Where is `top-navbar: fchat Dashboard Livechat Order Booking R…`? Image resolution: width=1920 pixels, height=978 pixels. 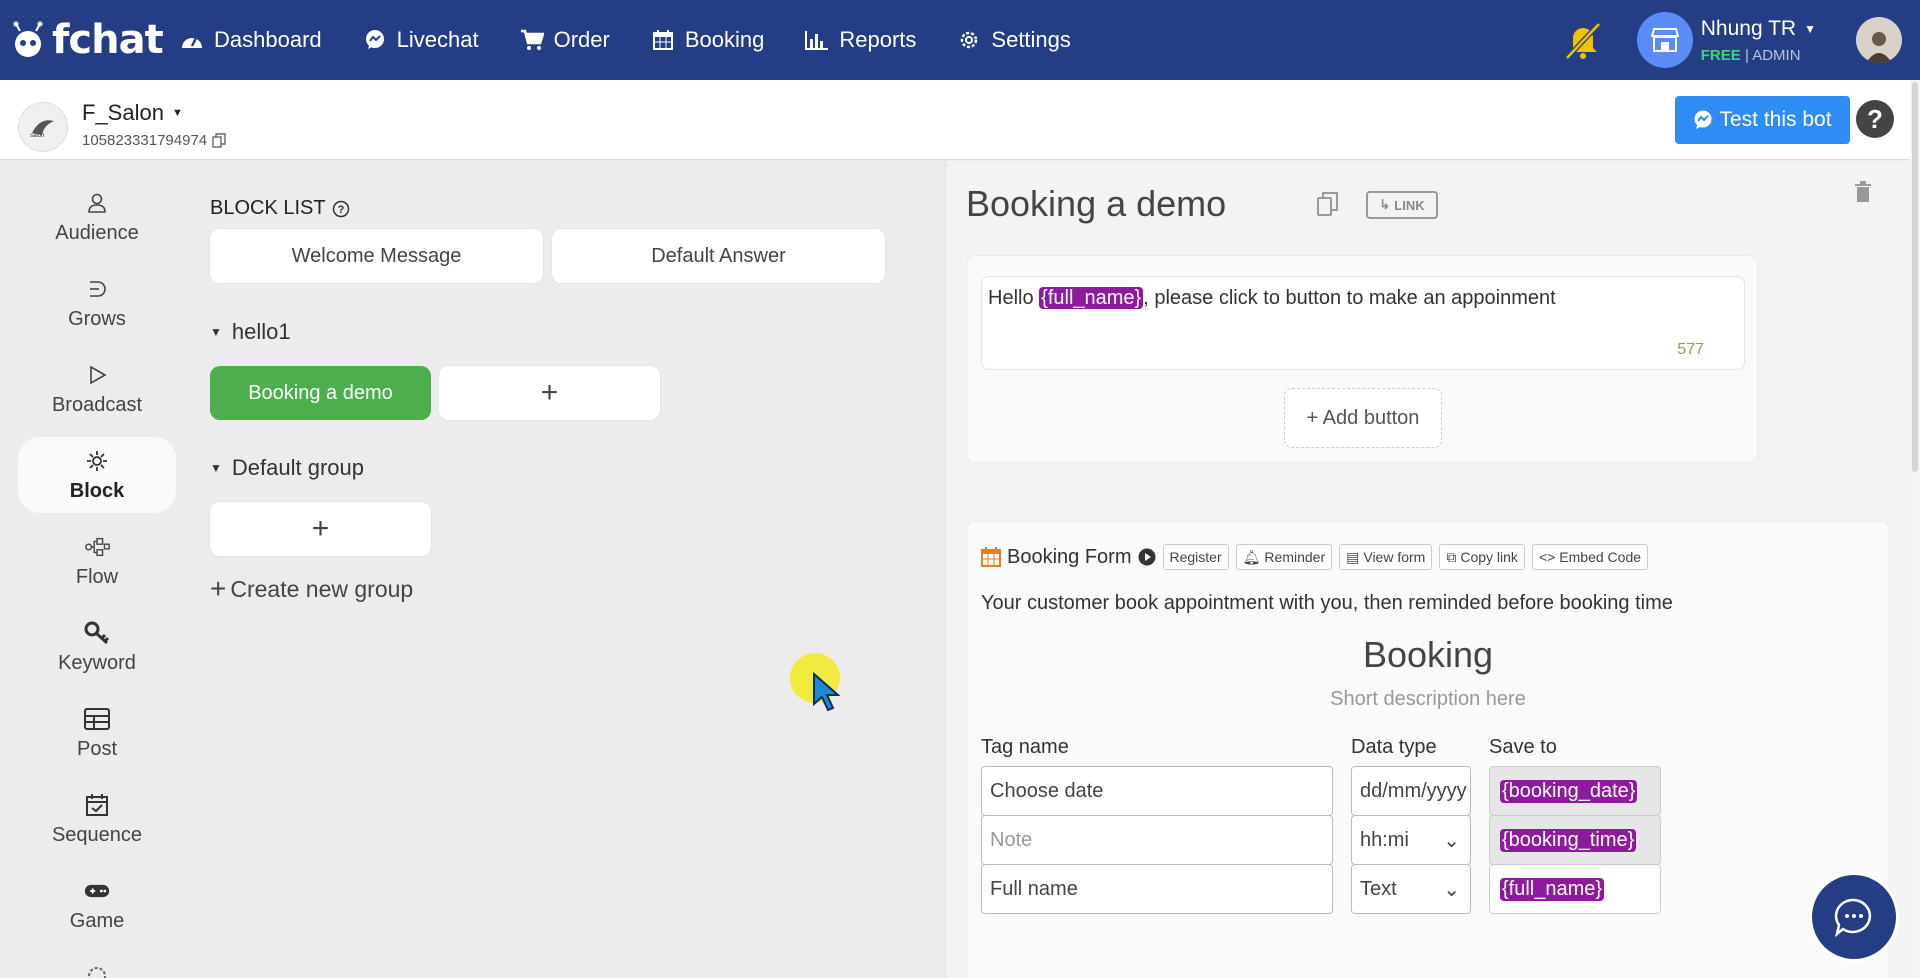
top-navbar: fchat Dashboard Livechat Order Booking R… is located at coordinates (960, 40).